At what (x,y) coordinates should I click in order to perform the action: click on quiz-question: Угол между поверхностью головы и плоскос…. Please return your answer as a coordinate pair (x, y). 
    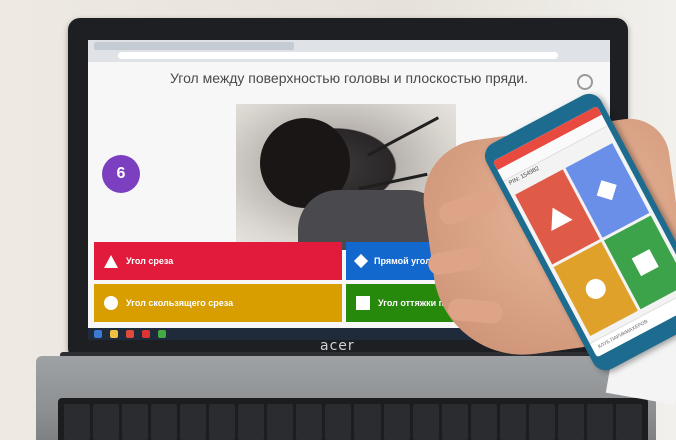
    Looking at the image, I should click on (349, 78).